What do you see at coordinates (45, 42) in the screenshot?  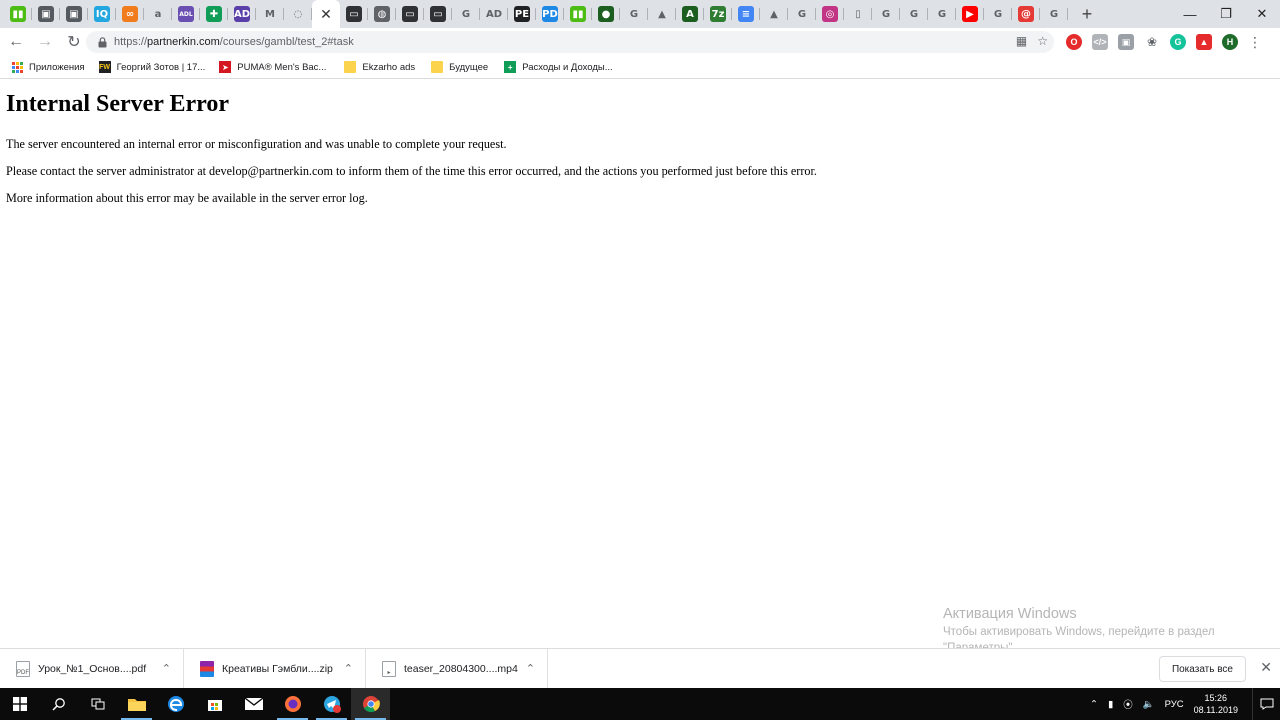 I see `forward-icon: →` at bounding box center [45, 42].